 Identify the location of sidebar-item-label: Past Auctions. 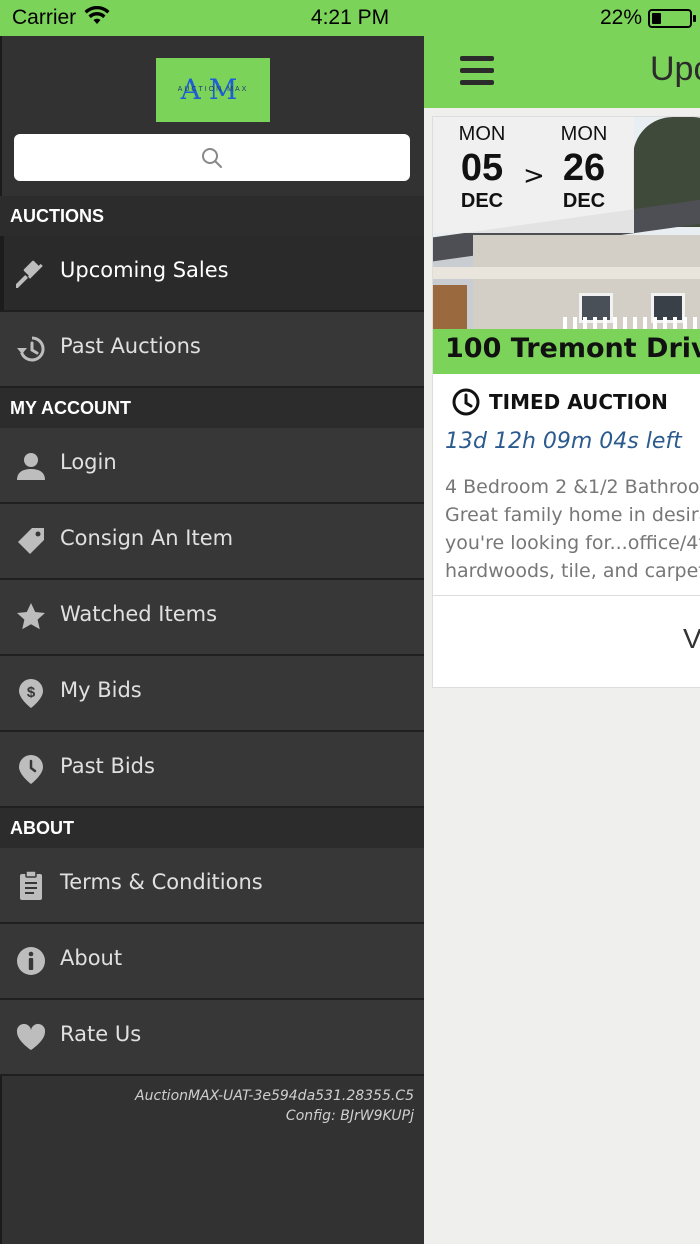
(130, 346).